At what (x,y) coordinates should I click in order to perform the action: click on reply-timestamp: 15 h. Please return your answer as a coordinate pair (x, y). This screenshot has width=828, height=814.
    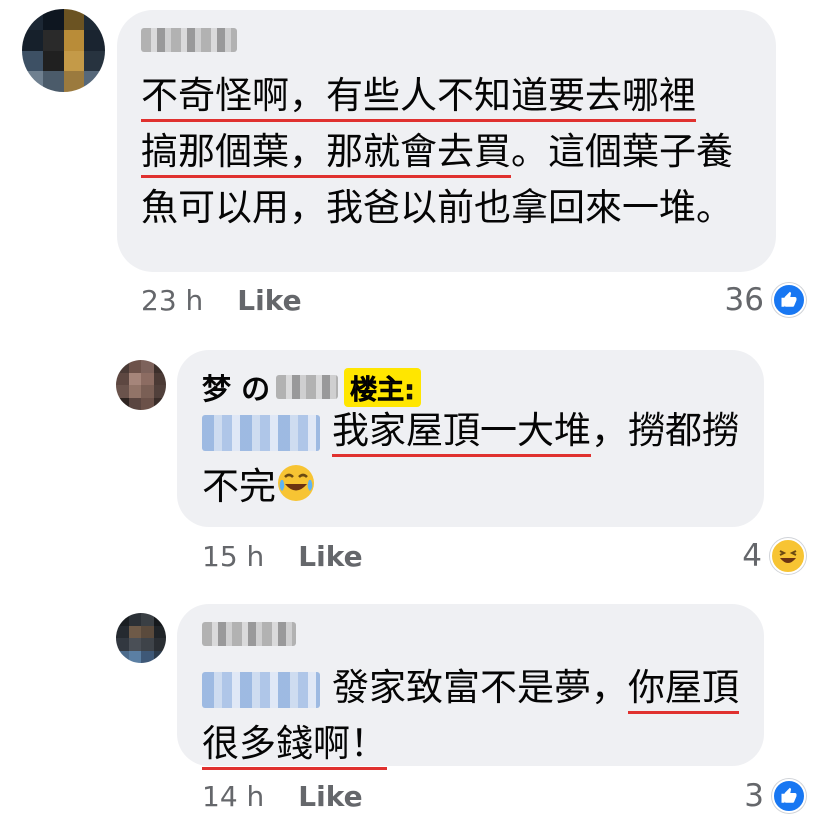
    Looking at the image, I should click on (233, 556).